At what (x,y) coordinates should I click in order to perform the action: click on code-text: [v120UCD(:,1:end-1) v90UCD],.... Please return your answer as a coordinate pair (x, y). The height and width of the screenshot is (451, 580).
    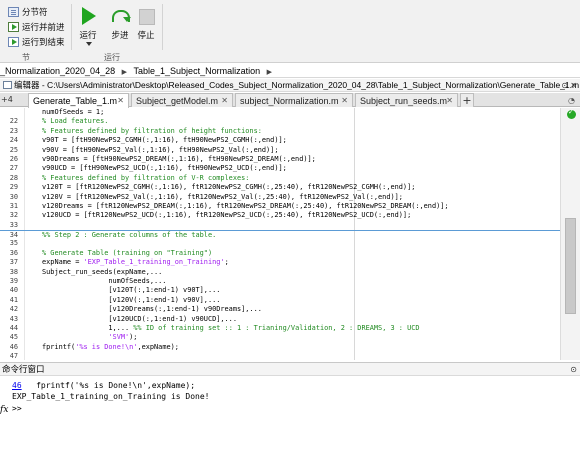
    Looking at the image, I should click on (139, 318).